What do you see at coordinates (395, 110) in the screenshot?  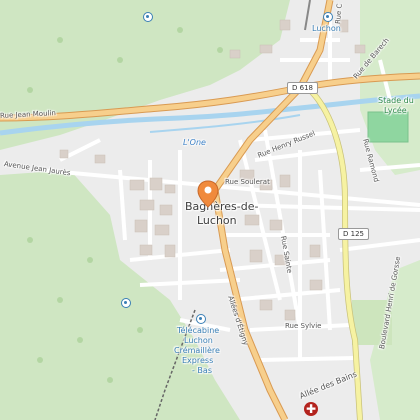 I see `stadium-label-line-2: Lycée` at bounding box center [395, 110].